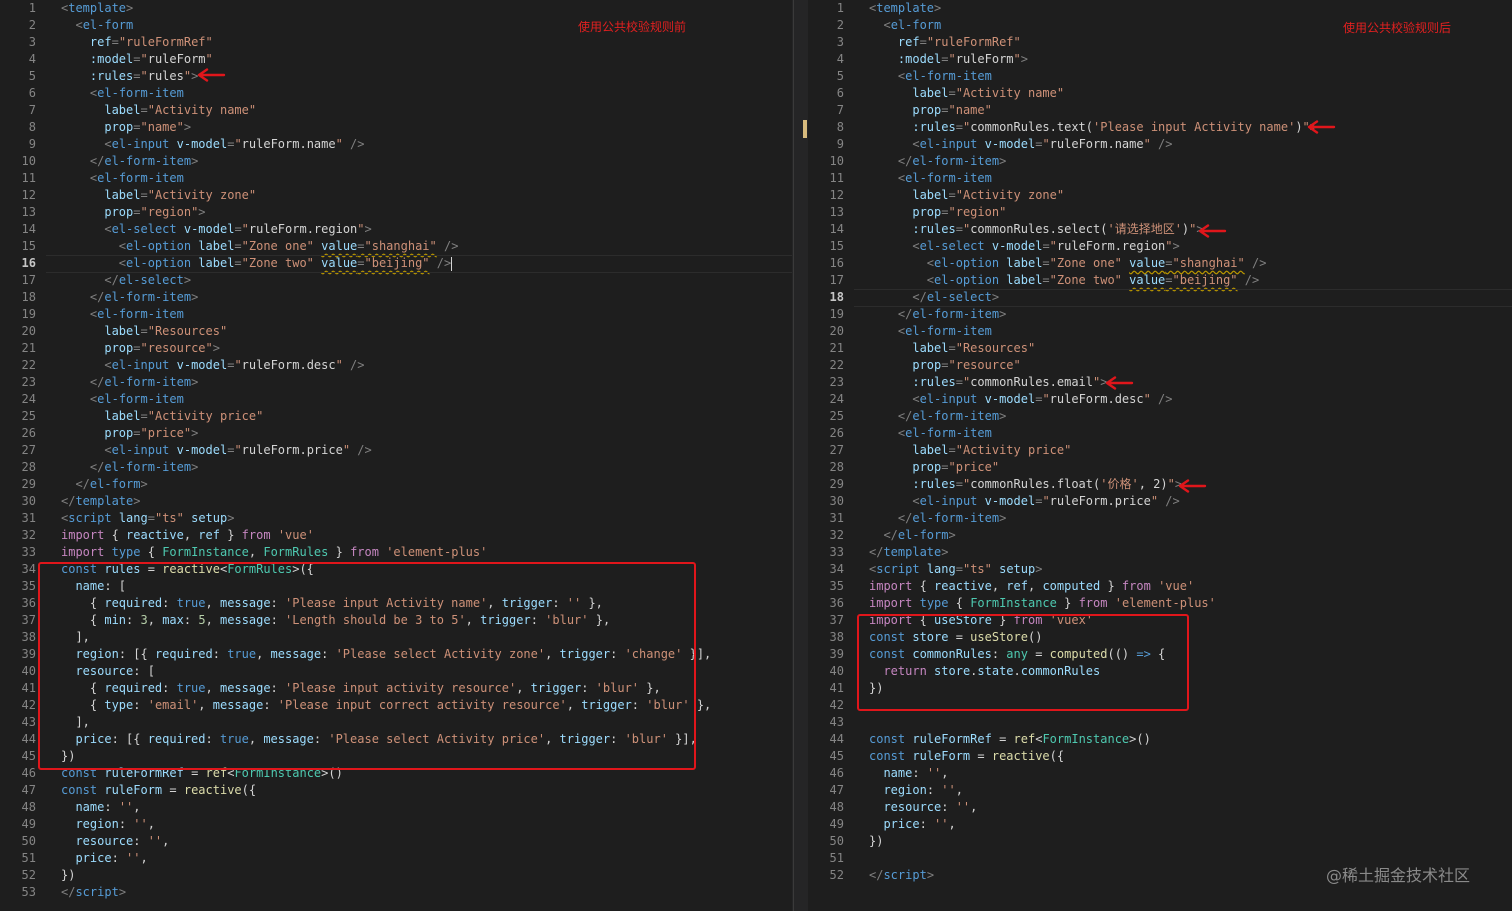 The image size is (1512, 911). I want to click on code-line: 25 label="Activity price", so click(396, 416).